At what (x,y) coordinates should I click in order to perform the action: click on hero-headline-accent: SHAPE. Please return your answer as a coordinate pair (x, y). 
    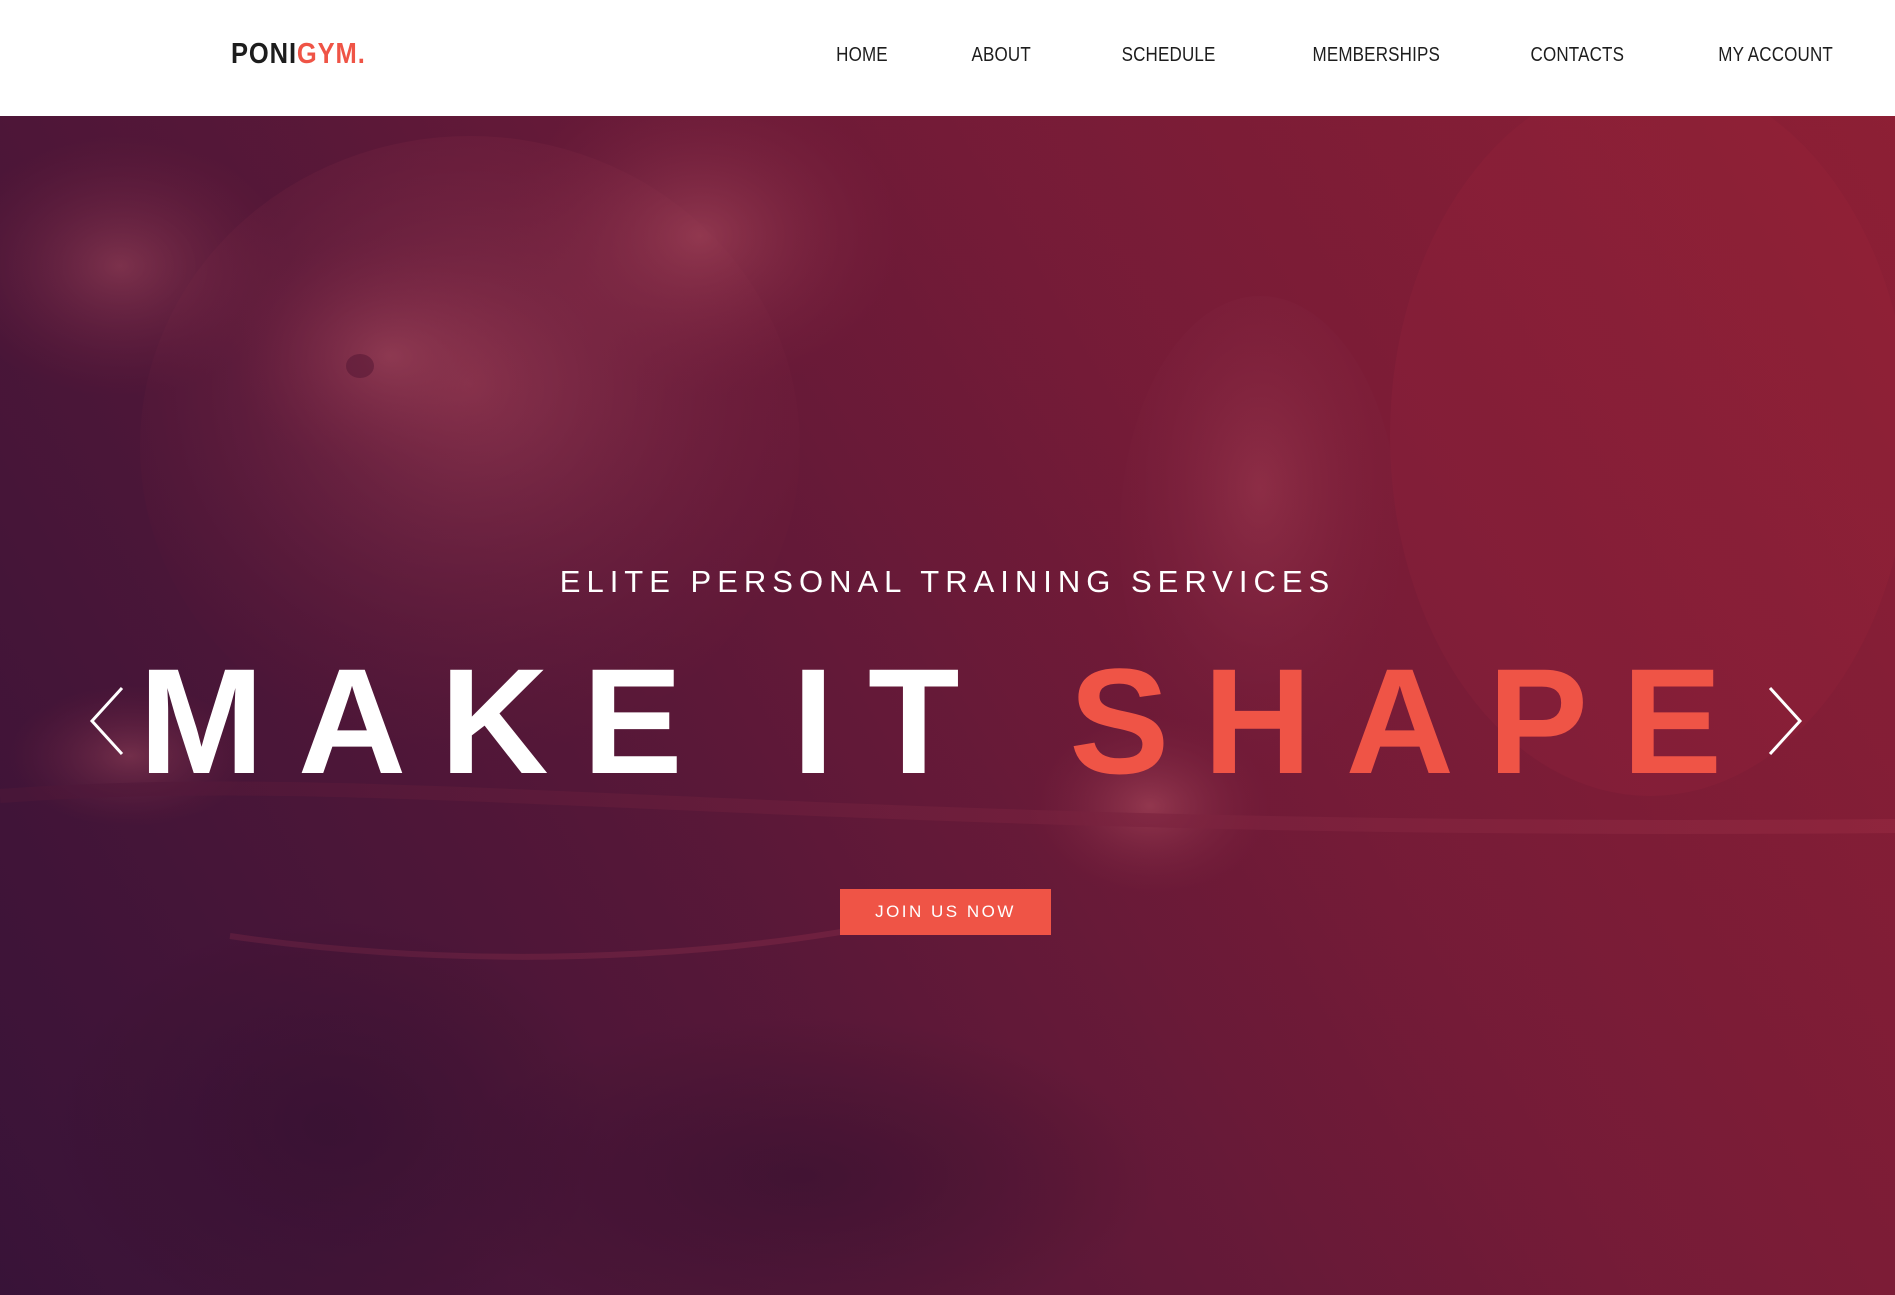
    Looking at the image, I should click on (1413, 721).